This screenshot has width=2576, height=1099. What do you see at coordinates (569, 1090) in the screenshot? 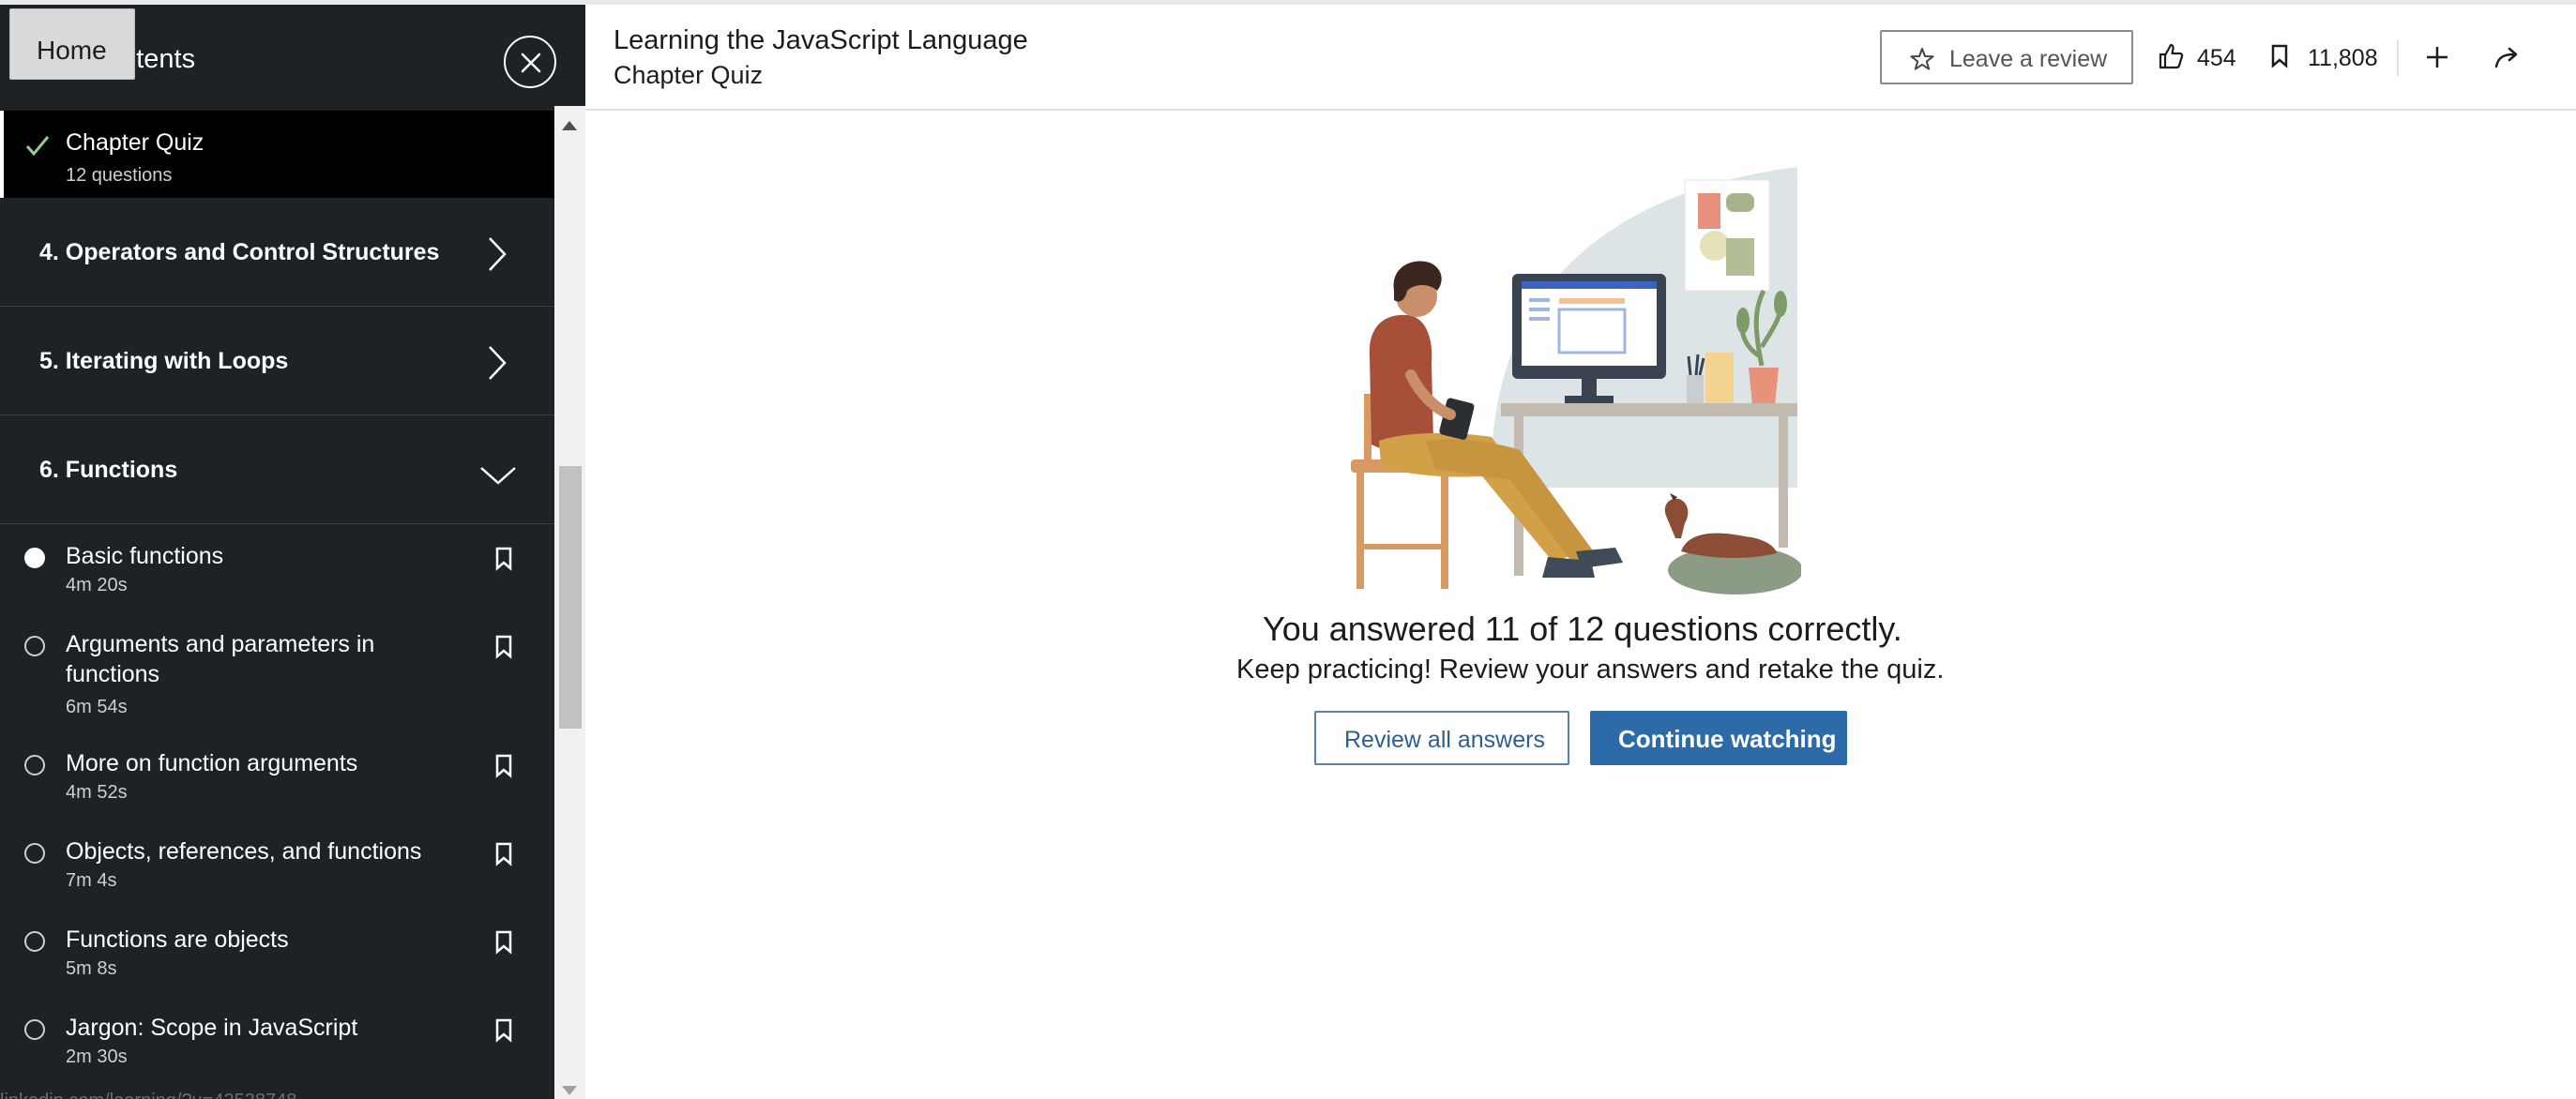
I see `scroll-down-arrow` at bounding box center [569, 1090].